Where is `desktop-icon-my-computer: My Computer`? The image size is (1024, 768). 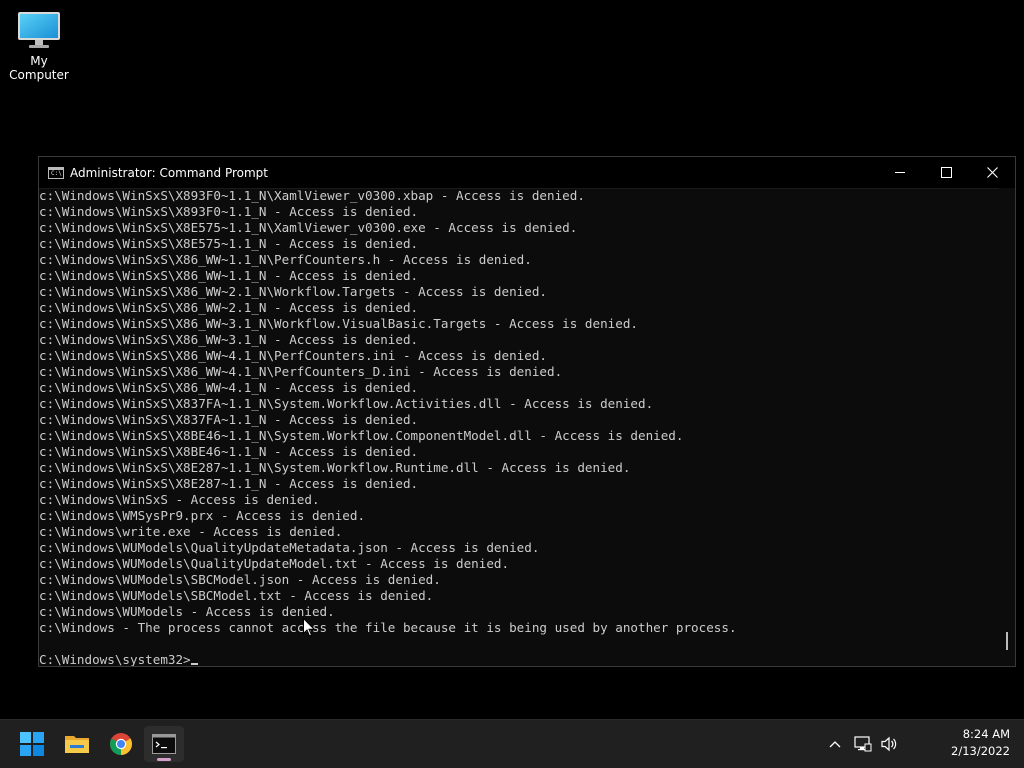
desktop-icon-my-computer: My Computer is located at coordinates (39, 45).